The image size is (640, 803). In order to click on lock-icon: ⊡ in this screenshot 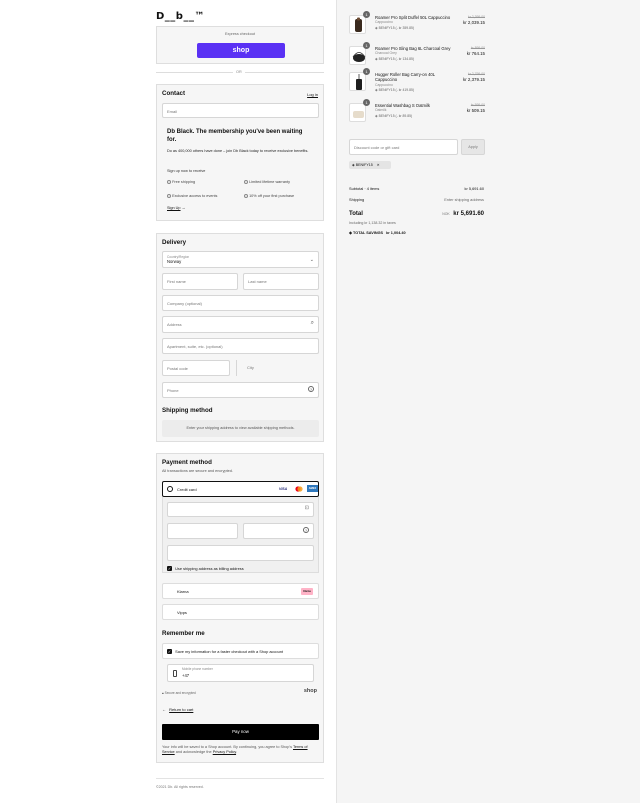, I will do `click(306, 508)`.